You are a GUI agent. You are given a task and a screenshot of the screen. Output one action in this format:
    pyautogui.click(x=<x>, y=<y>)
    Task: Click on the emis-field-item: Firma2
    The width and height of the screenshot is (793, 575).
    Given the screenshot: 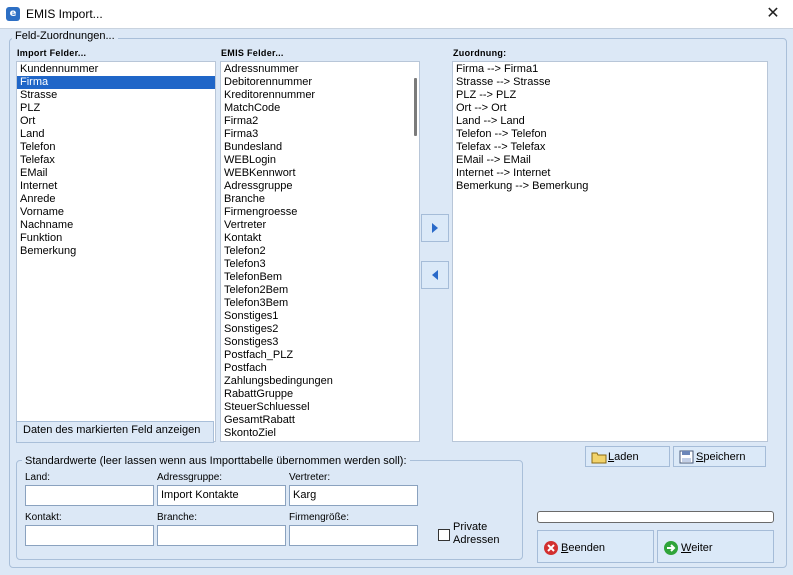 What is the action you would take?
    pyautogui.click(x=320, y=121)
    